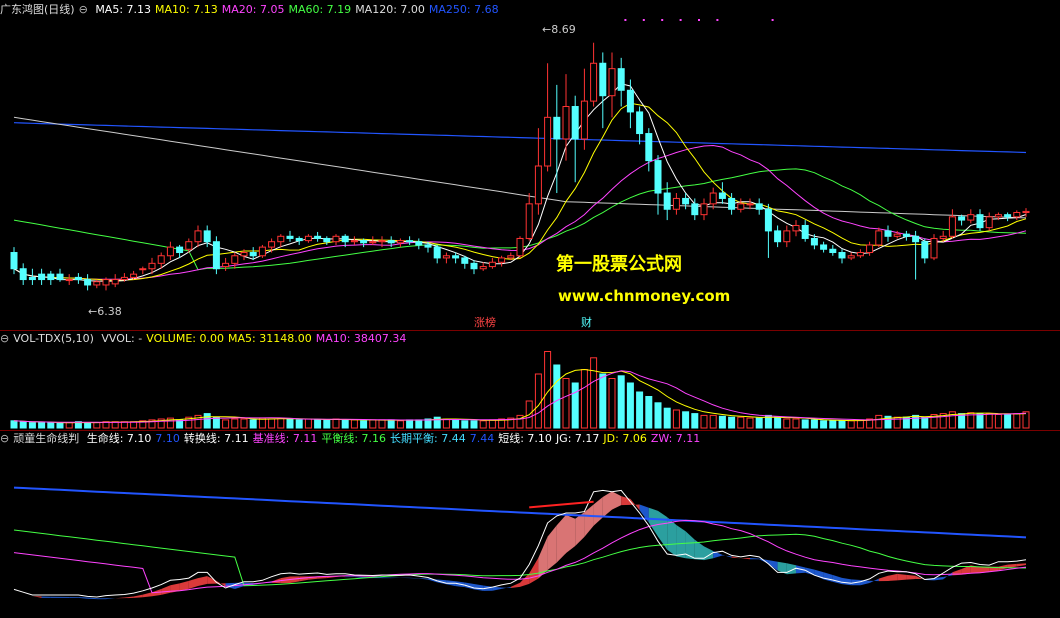  I want to click on indicator-title: 顽童生命线判, so click(46, 438).